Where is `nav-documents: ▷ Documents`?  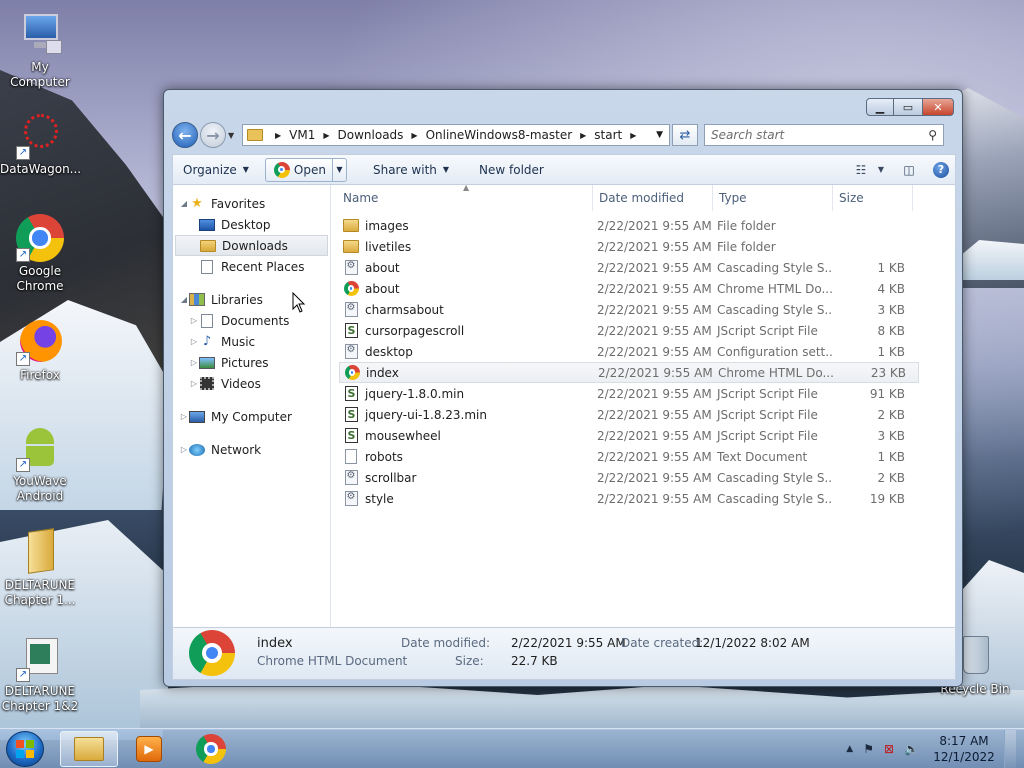 nav-documents: ▷ Documents is located at coordinates (251, 320).